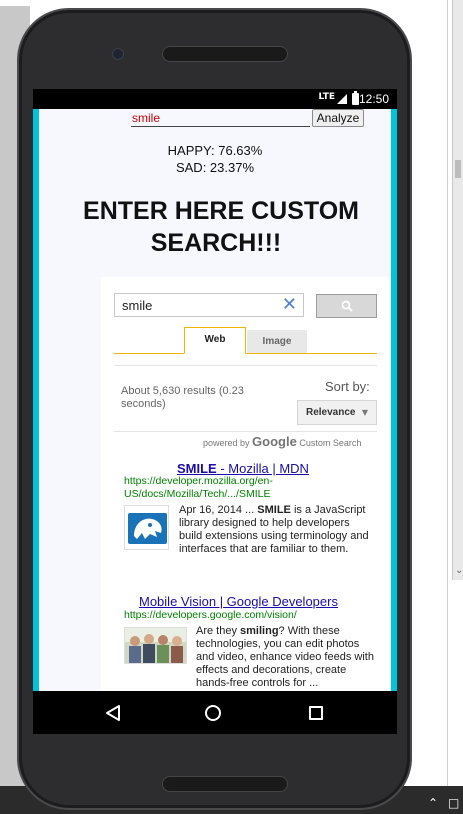 This screenshot has width=463, height=814. Describe the element at coordinates (223, 3) in the screenshot. I see `desktop-background` at that location.